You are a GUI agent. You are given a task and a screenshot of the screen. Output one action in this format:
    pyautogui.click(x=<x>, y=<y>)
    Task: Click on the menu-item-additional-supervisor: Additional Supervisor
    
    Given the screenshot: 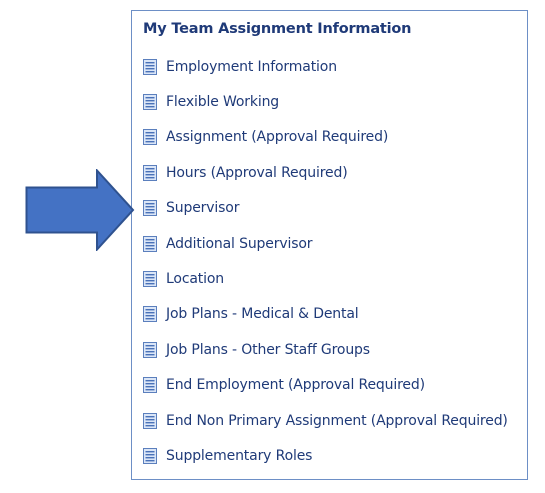 What is the action you would take?
    pyautogui.click(x=325, y=243)
    